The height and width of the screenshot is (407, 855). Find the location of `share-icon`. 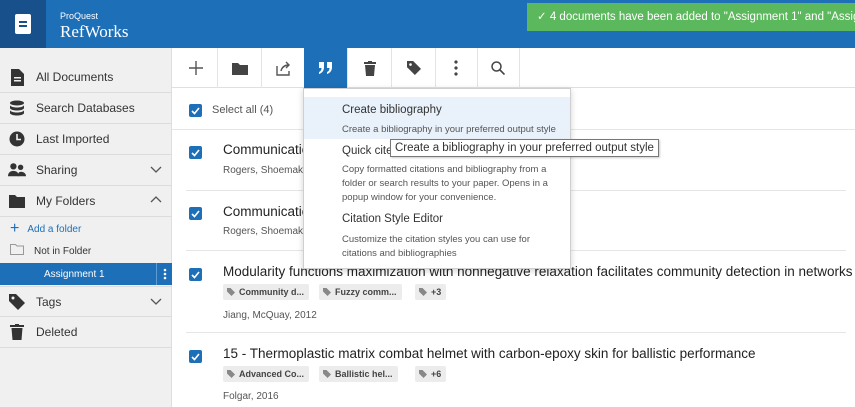

share-icon is located at coordinates (282, 68).